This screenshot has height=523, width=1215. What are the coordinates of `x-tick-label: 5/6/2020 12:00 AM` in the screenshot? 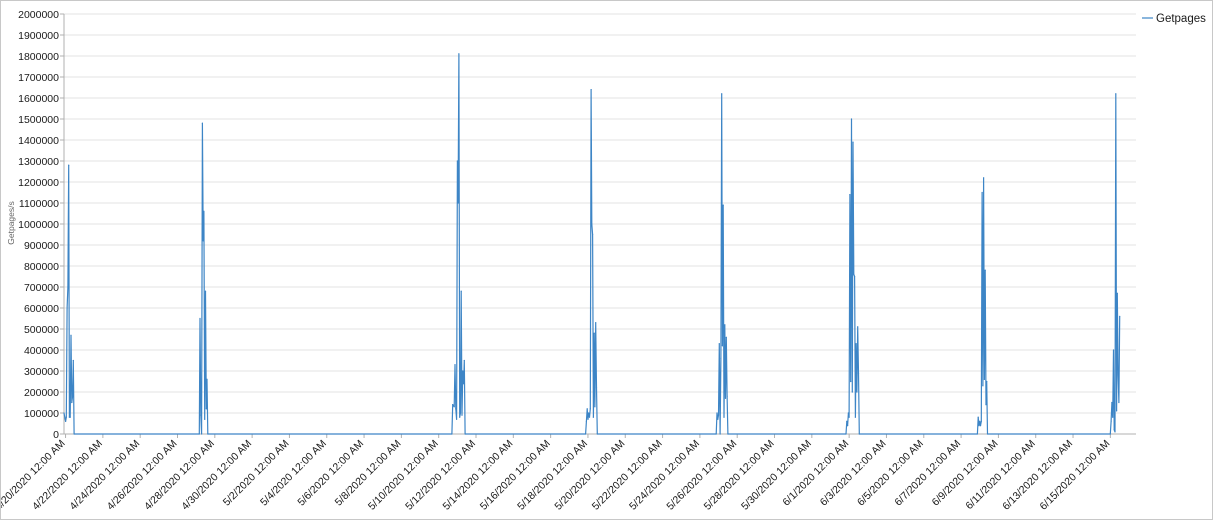 It's located at (330, 473).